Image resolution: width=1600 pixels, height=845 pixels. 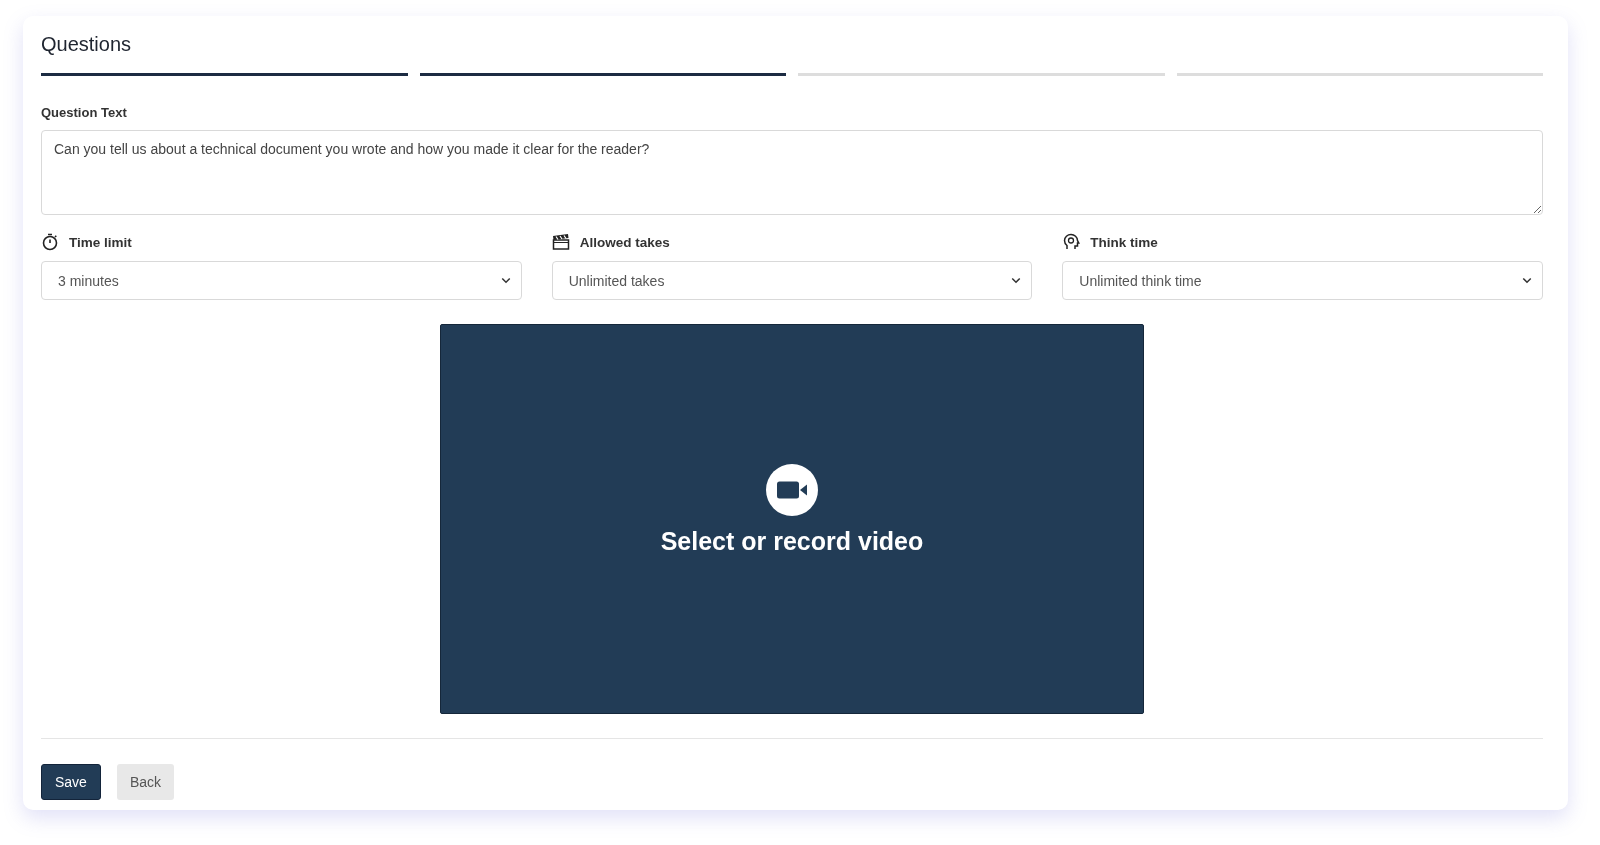 What do you see at coordinates (1302, 280) in the screenshot?
I see `dropdown: Unlimited think time` at bounding box center [1302, 280].